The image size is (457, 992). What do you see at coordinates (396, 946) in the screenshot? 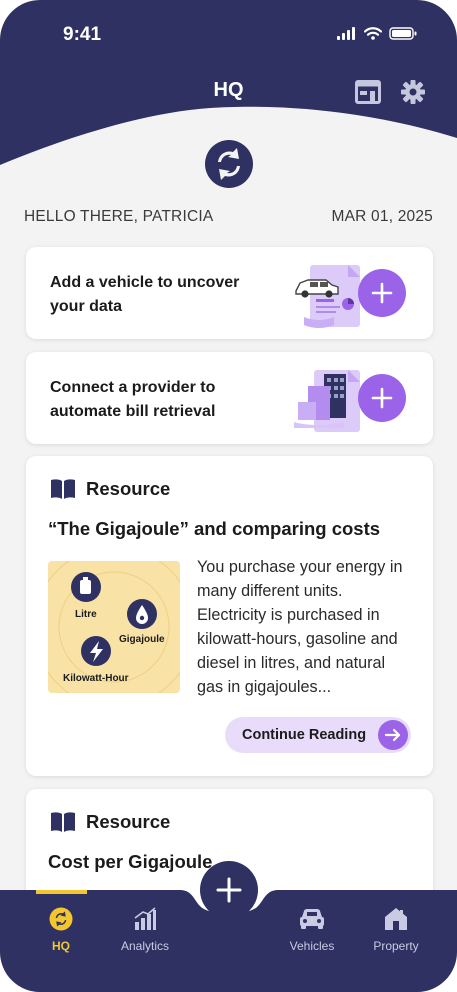
I see `nav-label-property: Property` at bounding box center [396, 946].